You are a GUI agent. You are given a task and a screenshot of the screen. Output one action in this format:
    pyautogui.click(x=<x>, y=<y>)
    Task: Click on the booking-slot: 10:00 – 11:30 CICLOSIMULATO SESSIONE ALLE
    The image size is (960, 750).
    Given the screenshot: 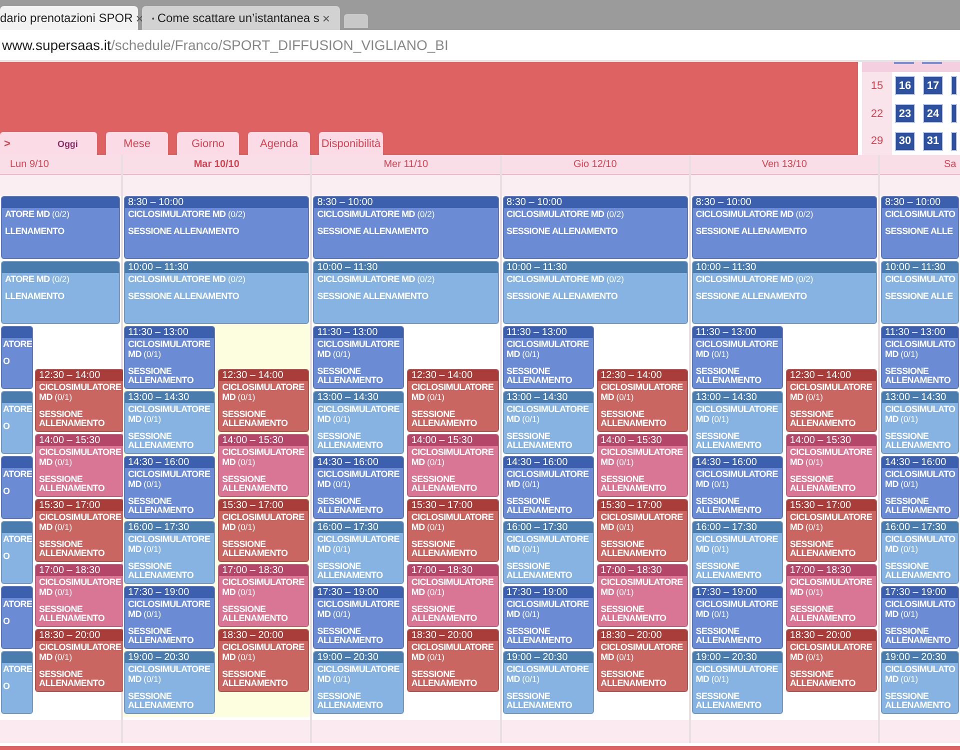 What is the action you would take?
    pyautogui.click(x=920, y=292)
    